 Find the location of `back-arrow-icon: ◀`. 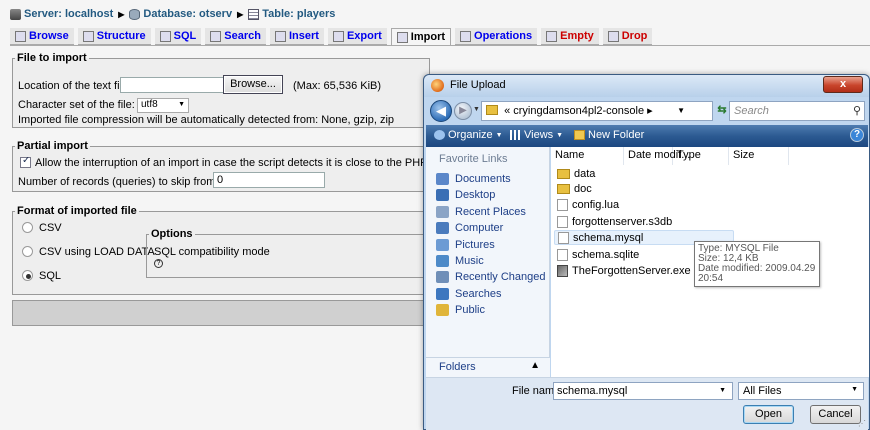

back-arrow-icon: ◀ is located at coordinates (441, 110).